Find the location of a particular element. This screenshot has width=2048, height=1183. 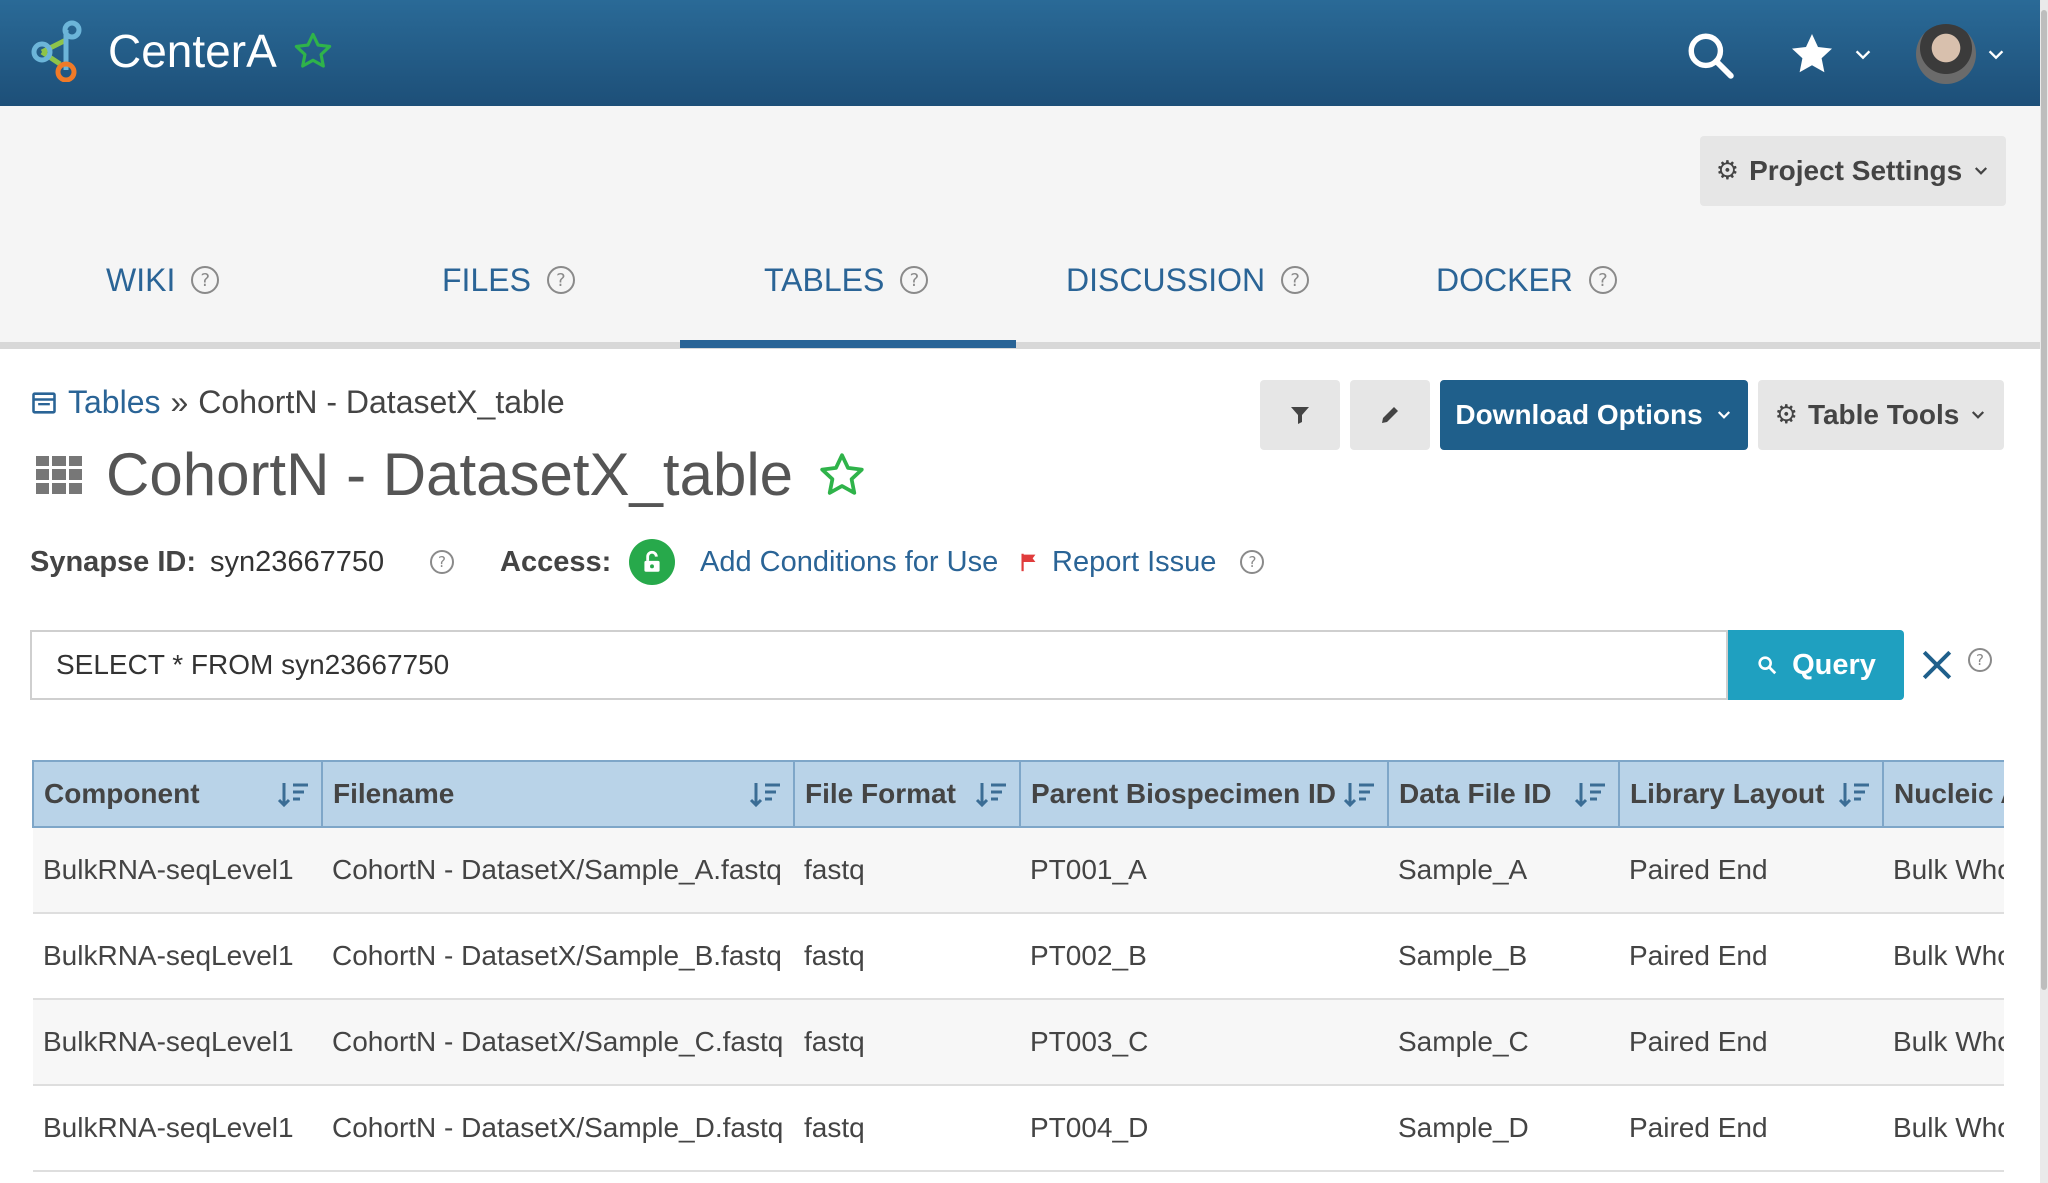

access-row: Access: is located at coordinates (588, 562).